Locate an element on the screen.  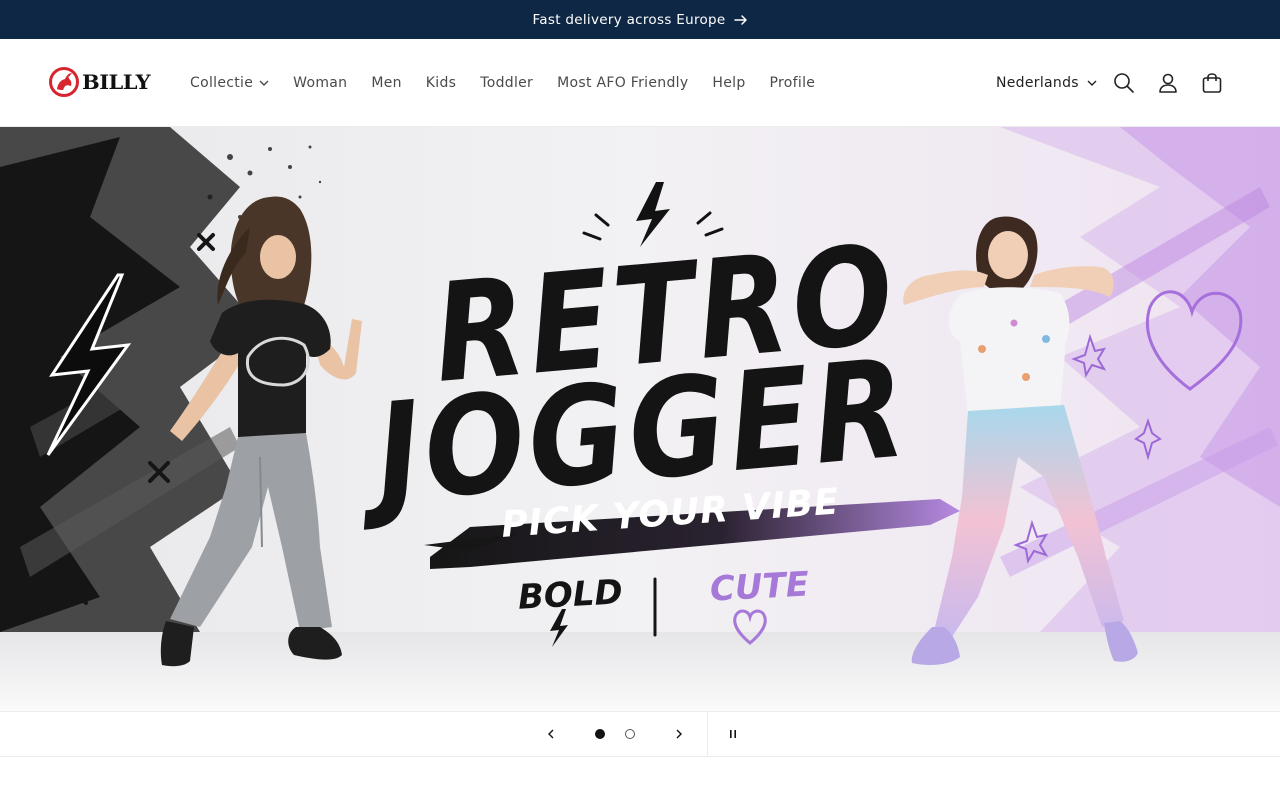
pause-icon is located at coordinates (733, 734).